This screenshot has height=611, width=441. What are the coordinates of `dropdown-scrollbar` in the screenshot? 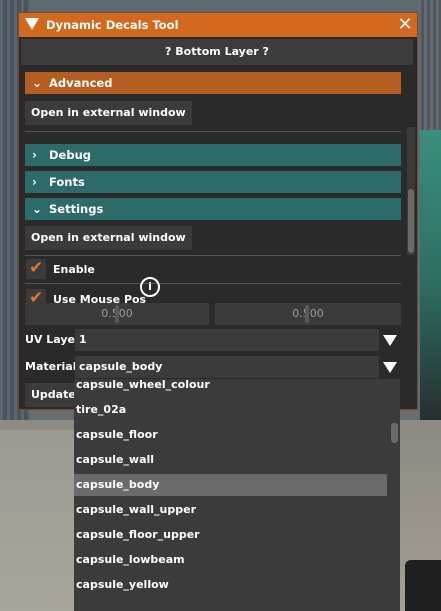 It's located at (394, 495).